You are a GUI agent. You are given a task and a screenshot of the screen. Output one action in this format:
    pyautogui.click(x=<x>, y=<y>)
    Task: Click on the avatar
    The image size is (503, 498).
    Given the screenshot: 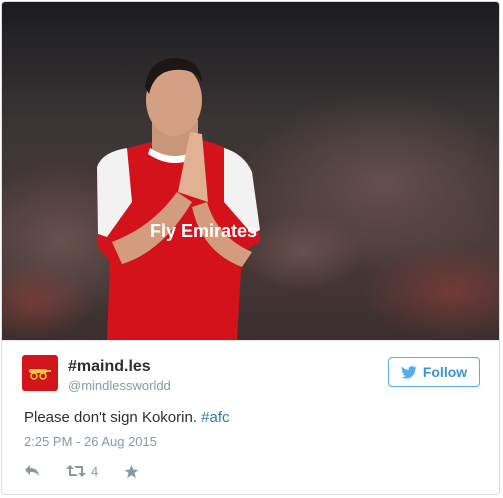 What is the action you would take?
    pyautogui.click(x=40, y=373)
    